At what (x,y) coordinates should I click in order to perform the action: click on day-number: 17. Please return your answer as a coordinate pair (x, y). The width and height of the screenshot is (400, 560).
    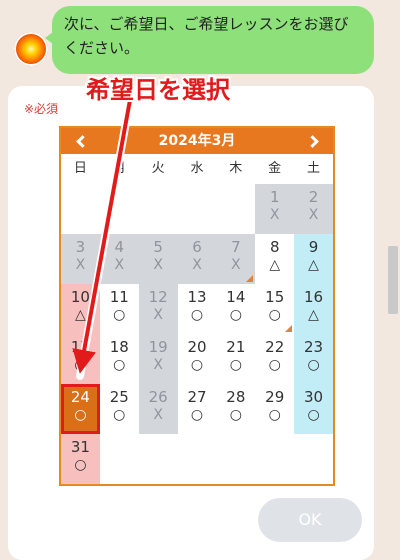
    Looking at the image, I should click on (80, 347).